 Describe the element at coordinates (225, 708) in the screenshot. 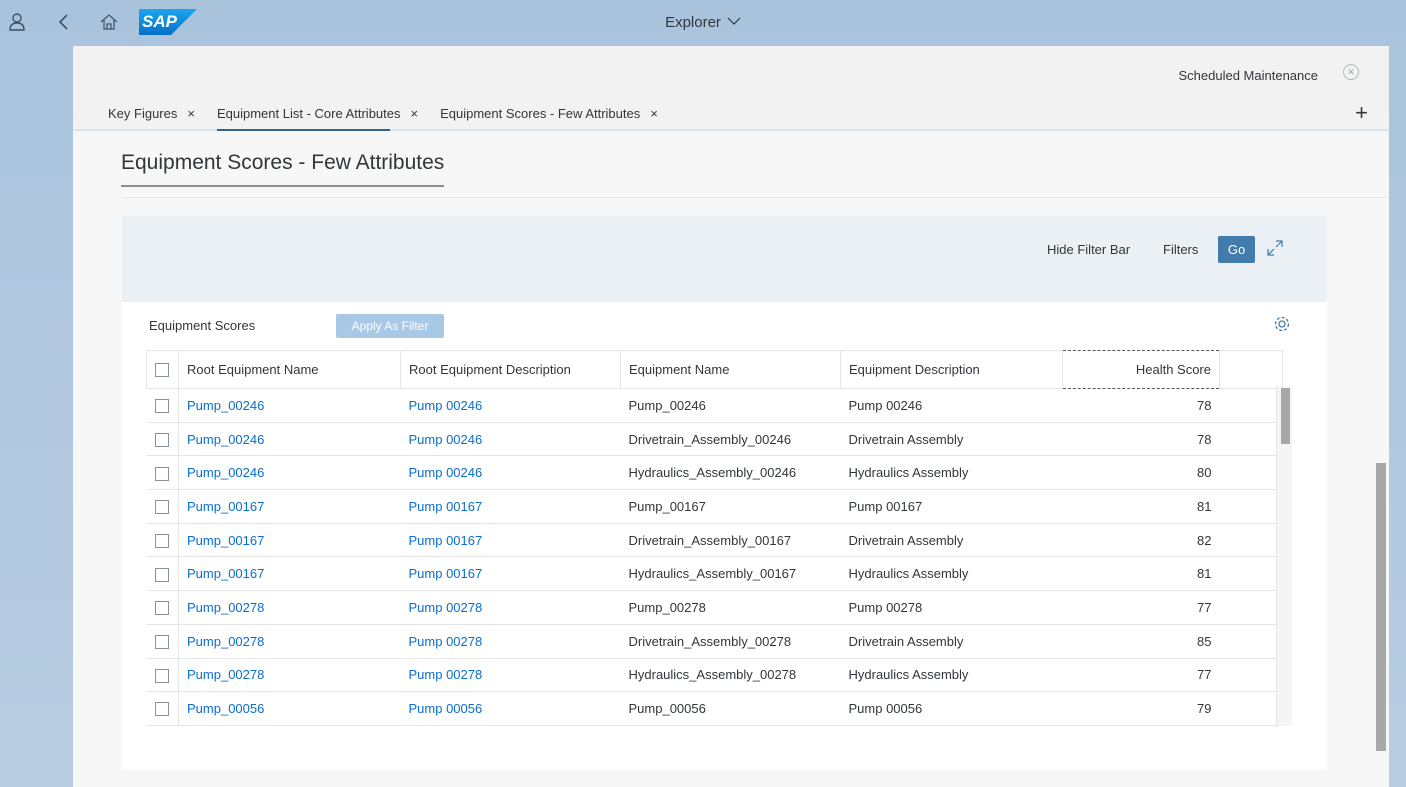

I see `root-equipment-name-link: Pump_00056` at that location.